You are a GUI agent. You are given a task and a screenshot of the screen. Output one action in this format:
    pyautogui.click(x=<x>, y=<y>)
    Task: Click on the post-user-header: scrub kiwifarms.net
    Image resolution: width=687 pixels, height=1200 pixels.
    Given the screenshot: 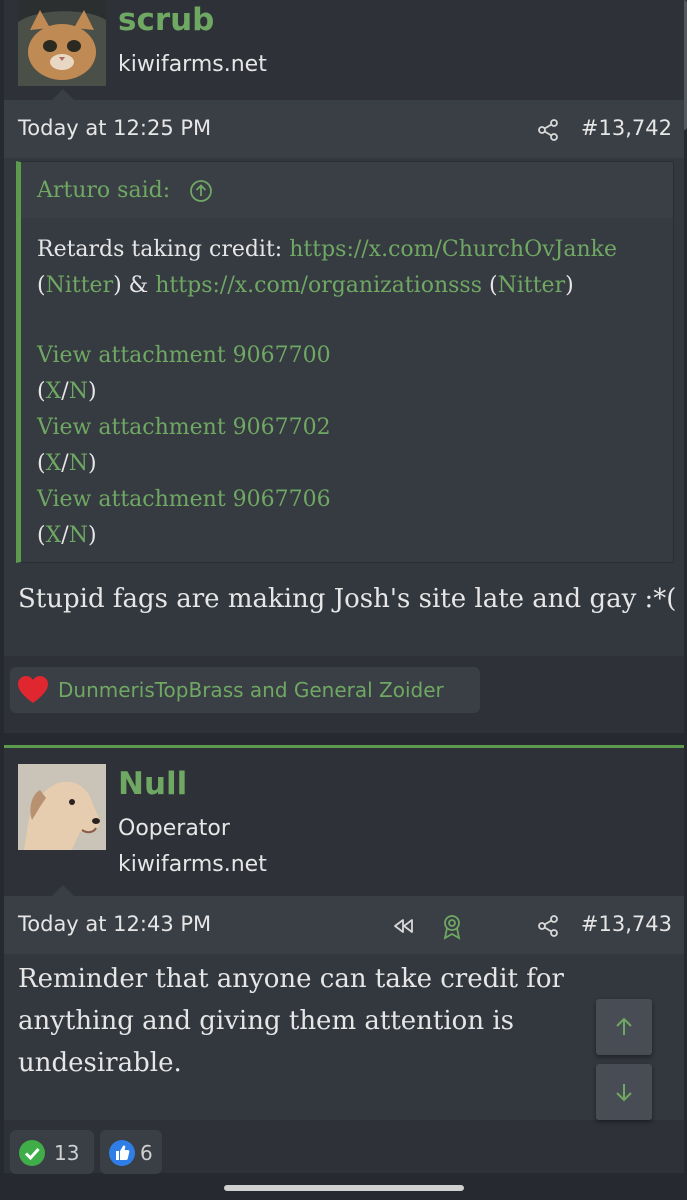 What is the action you would take?
    pyautogui.click(x=344, y=50)
    